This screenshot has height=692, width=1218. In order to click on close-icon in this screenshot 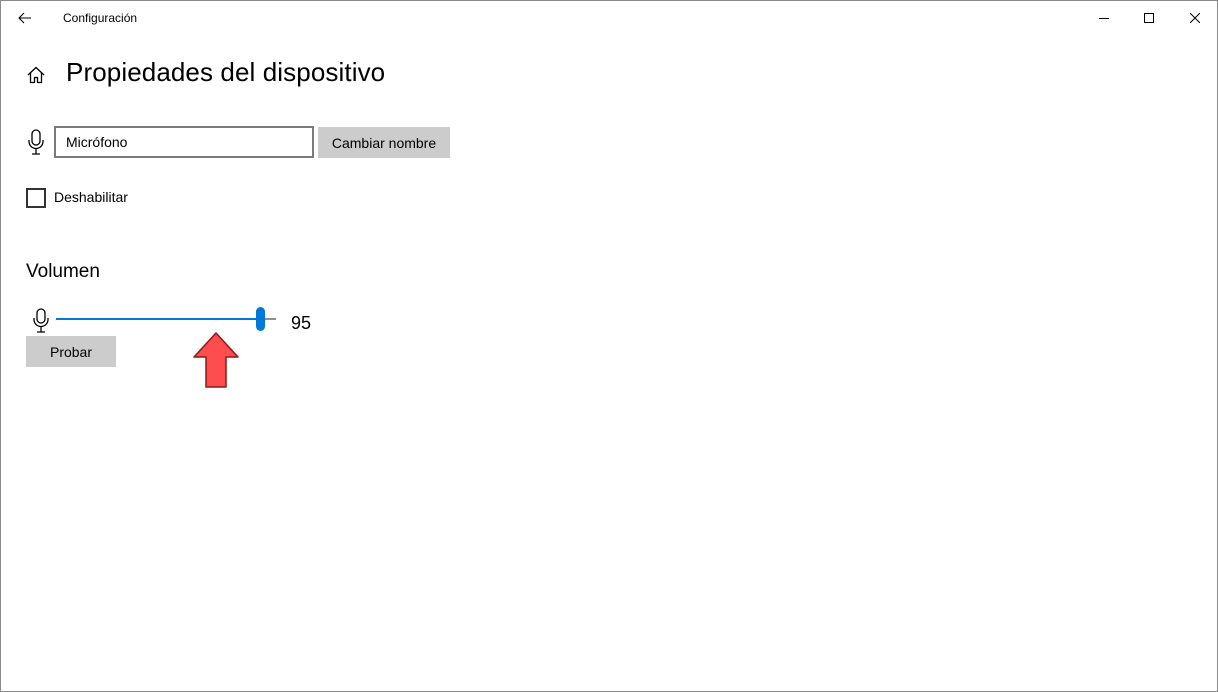, I will do `click(1195, 18)`.